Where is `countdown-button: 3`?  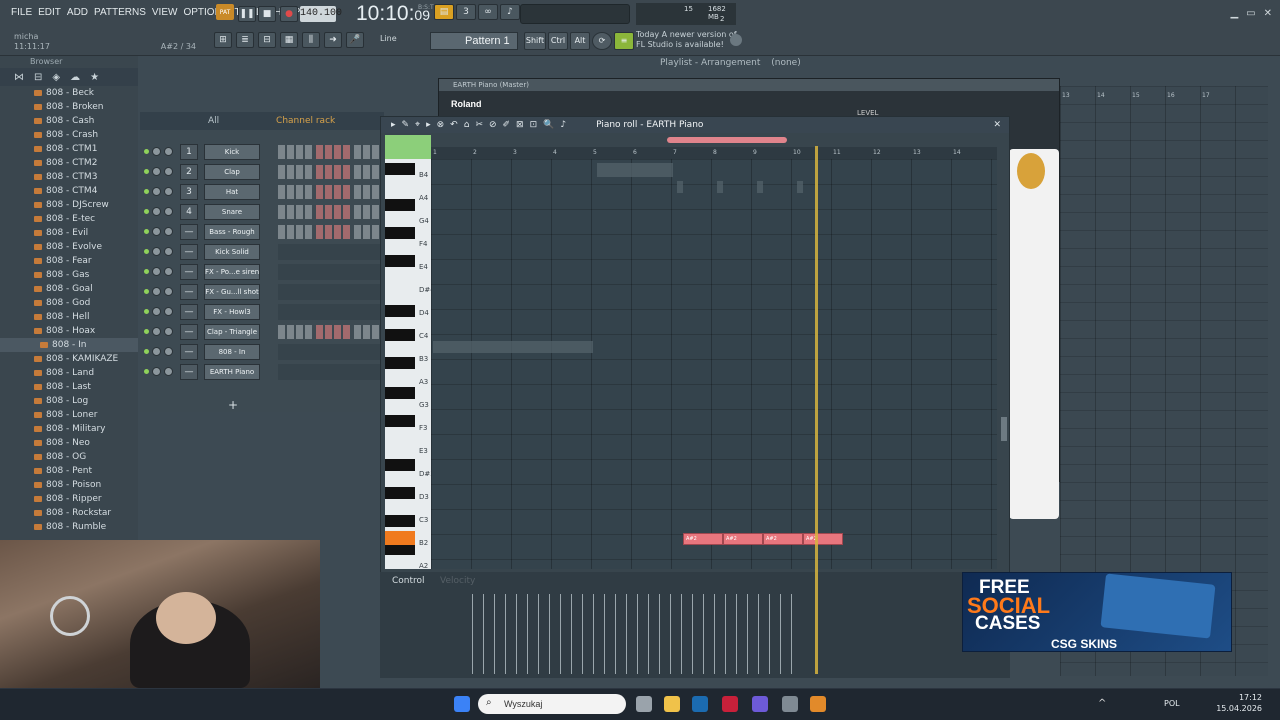 countdown-button: 3 is located at coordinates (466, 12).